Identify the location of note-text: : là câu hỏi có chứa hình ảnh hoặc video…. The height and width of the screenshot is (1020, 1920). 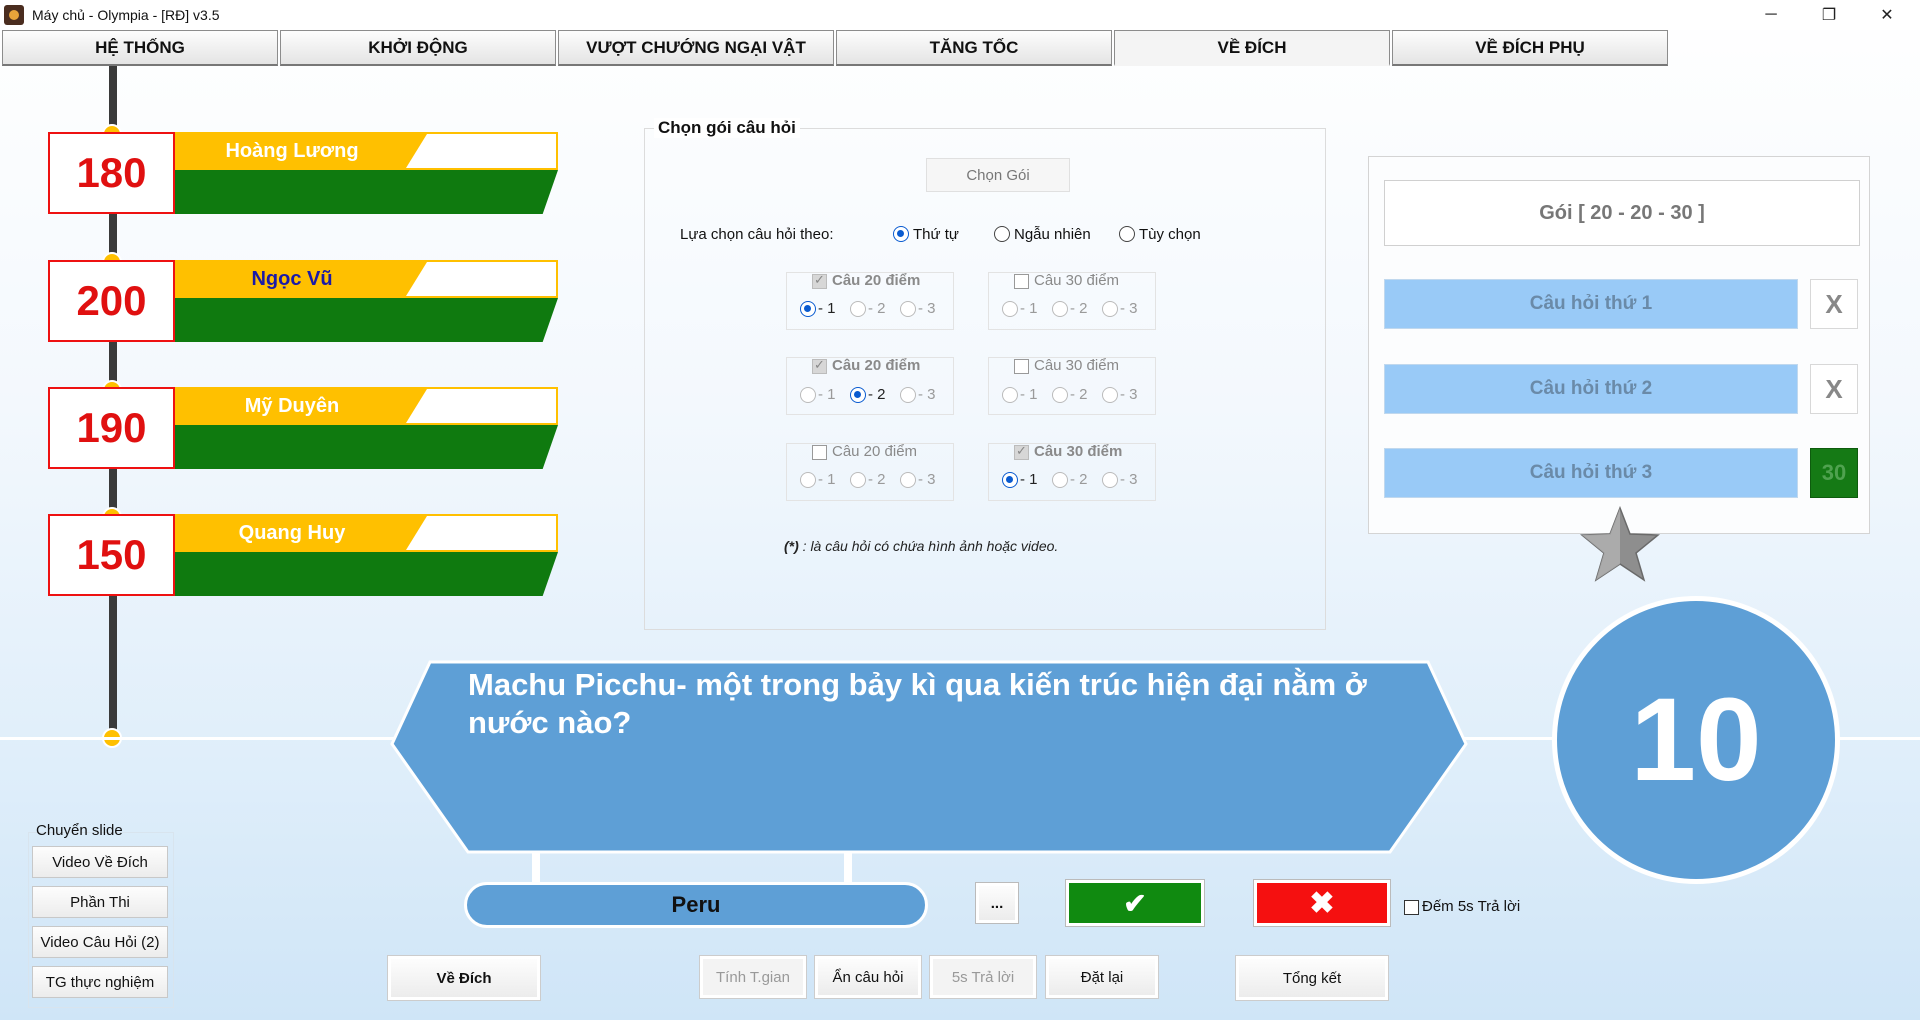
(930, 546).